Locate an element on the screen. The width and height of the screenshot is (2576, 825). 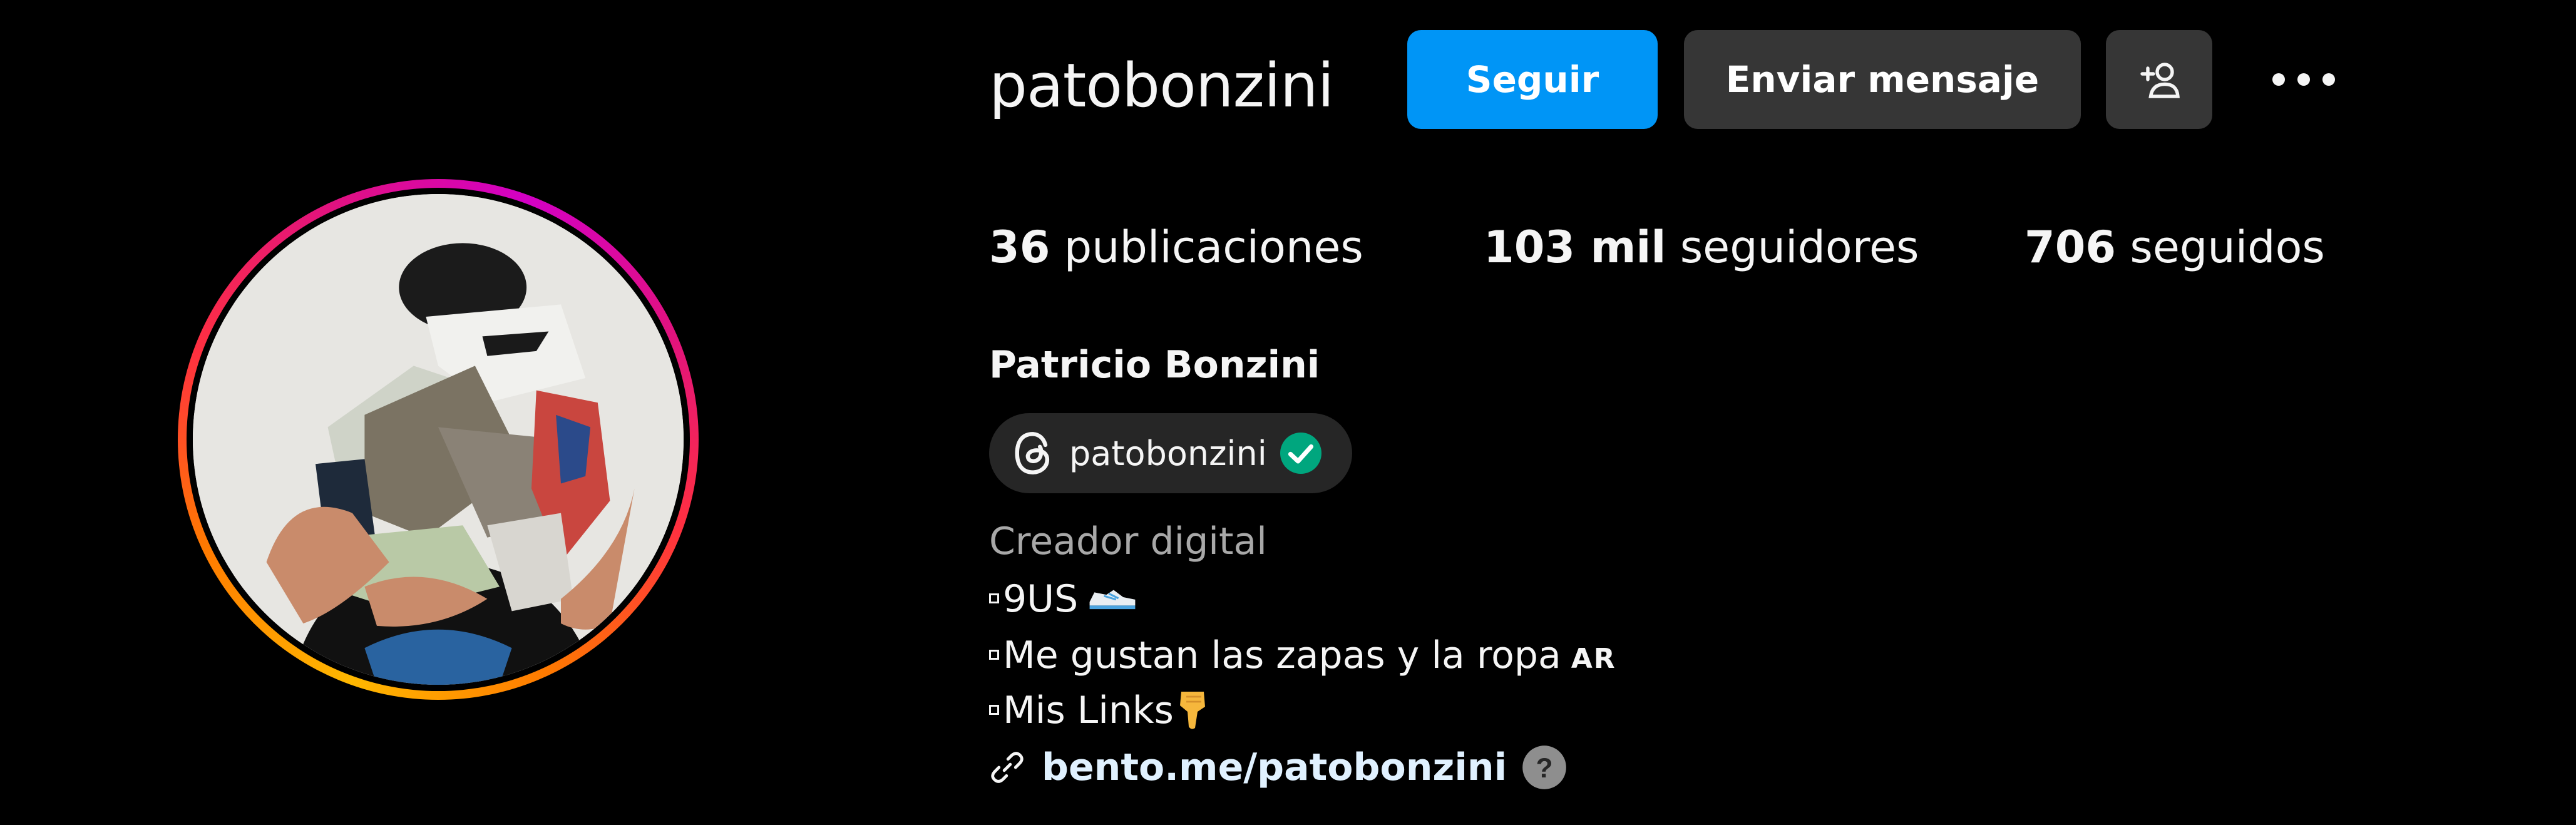
suggest-accounts-button is located at coordinates (2159, 79).